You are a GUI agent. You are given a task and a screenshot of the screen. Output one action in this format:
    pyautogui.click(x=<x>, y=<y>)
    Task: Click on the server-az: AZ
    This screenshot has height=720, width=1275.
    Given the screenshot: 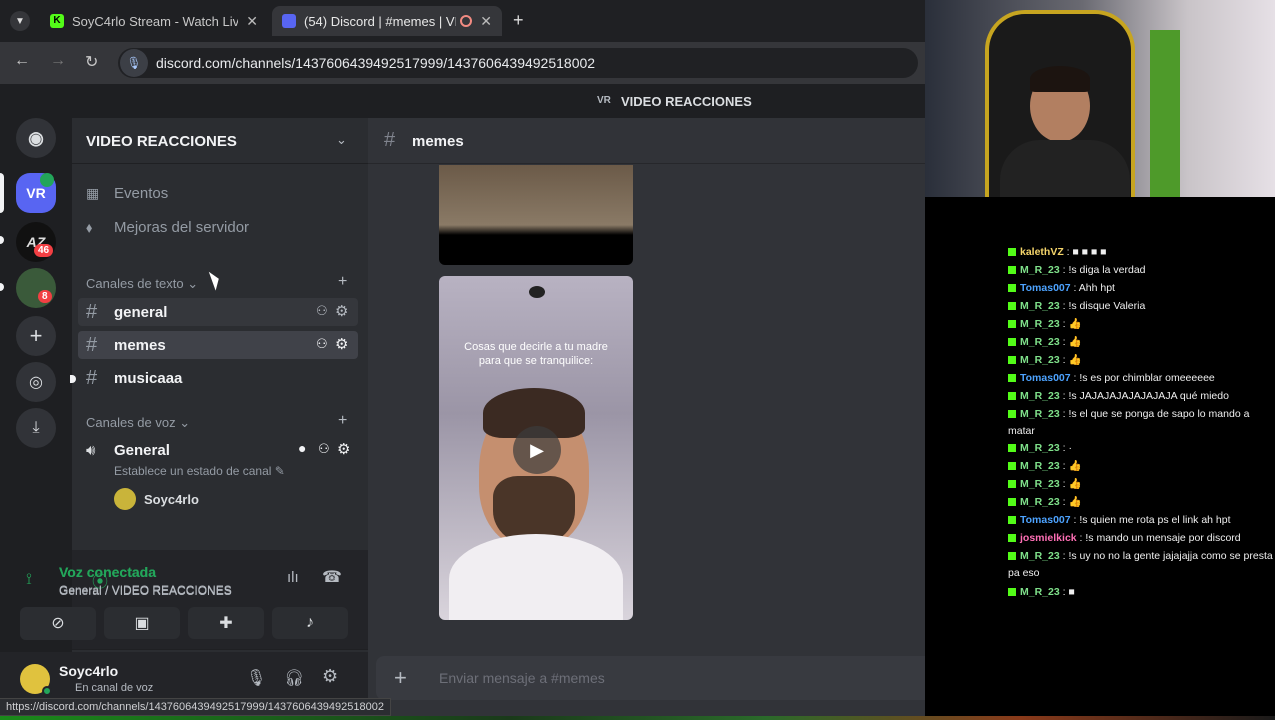 What is the action you would take?
    pyautogui.click(x=36, y=242)
    